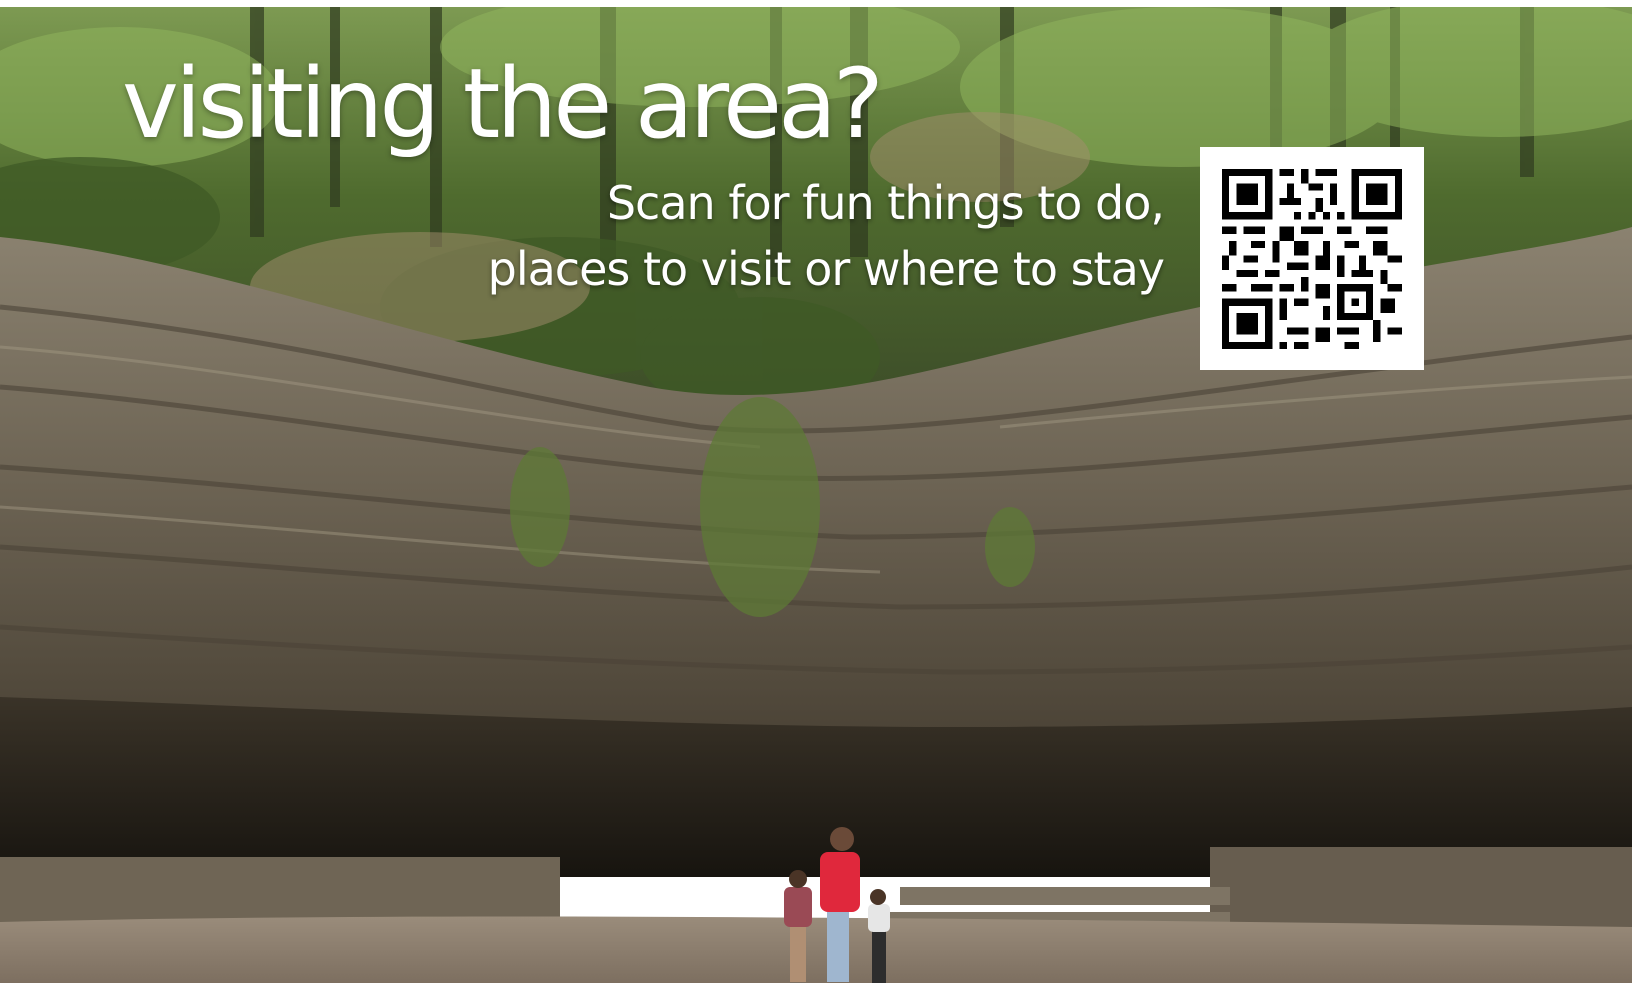  I want to click on headline: visiting the area?, so click(503, 104).